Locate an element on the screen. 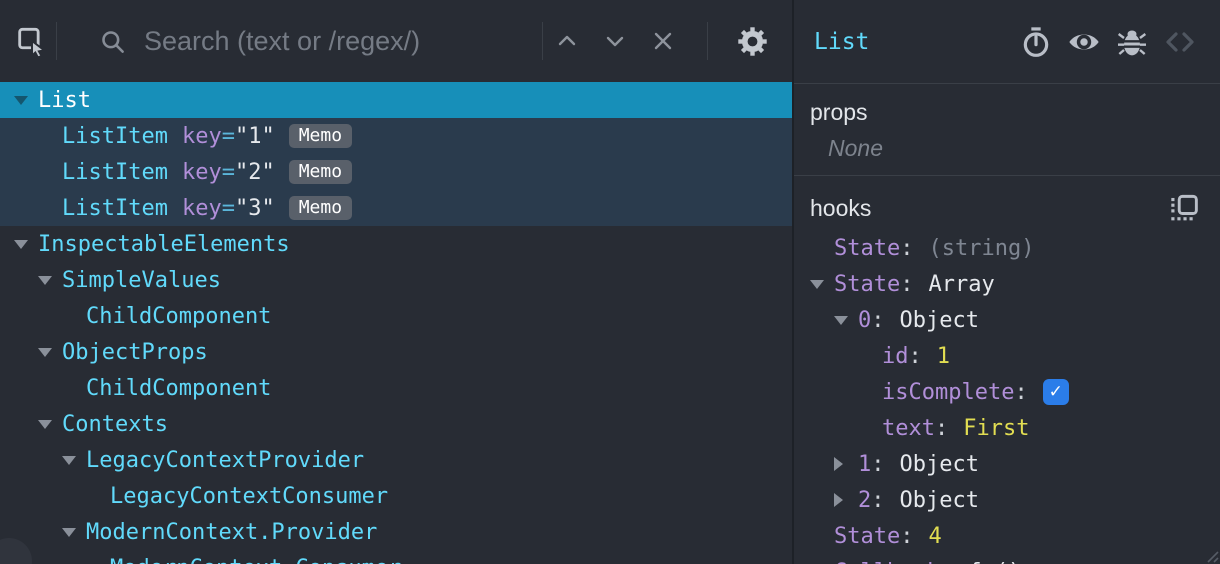  hook-row: text: First is located at coordinates (1007, 428).